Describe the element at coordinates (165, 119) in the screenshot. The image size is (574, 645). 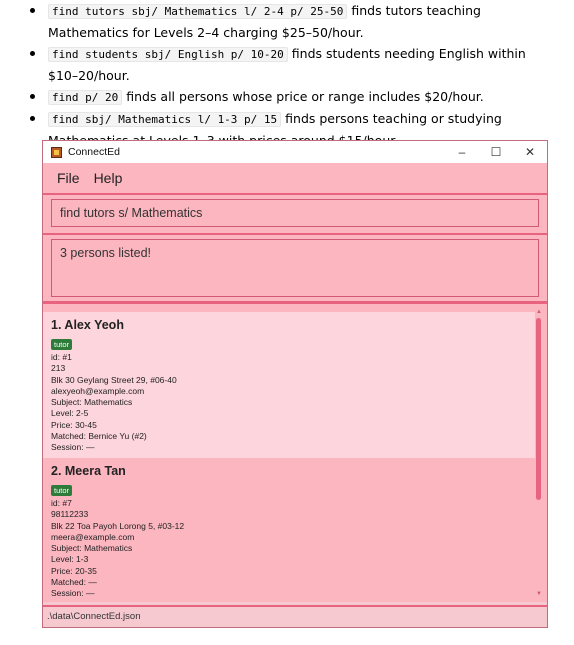
I see `example-command-code: find sbj/ Mathematics l/ 1-3 p/ 15` at that location.